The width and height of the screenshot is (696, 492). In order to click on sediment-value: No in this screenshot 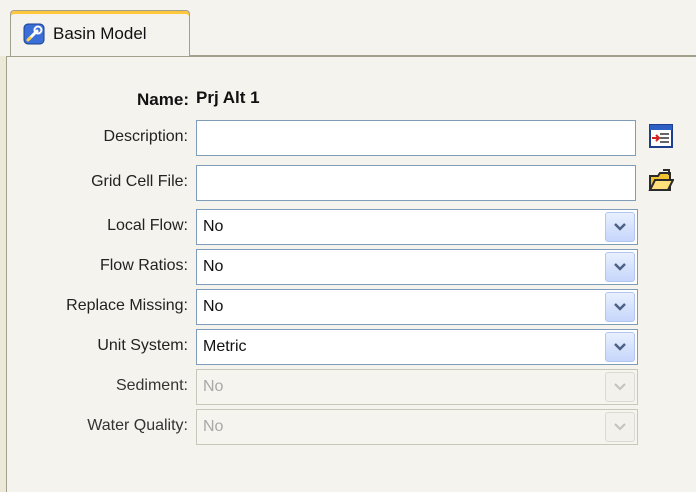, I will do `click(213, 386)`.